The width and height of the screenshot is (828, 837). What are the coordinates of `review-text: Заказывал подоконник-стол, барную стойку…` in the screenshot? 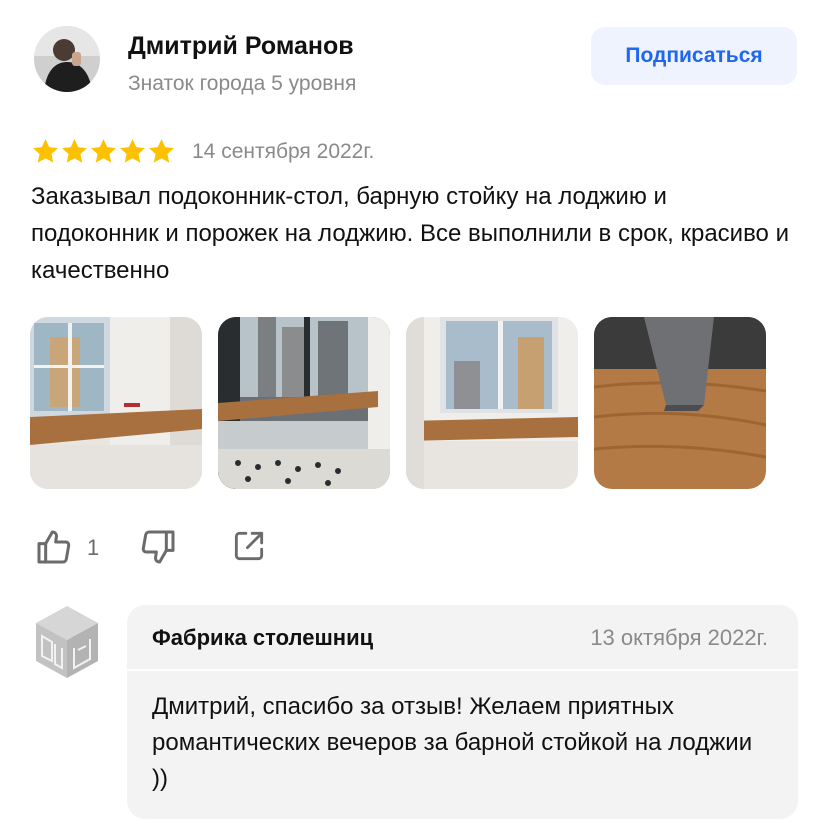 It's located at (410, 233).